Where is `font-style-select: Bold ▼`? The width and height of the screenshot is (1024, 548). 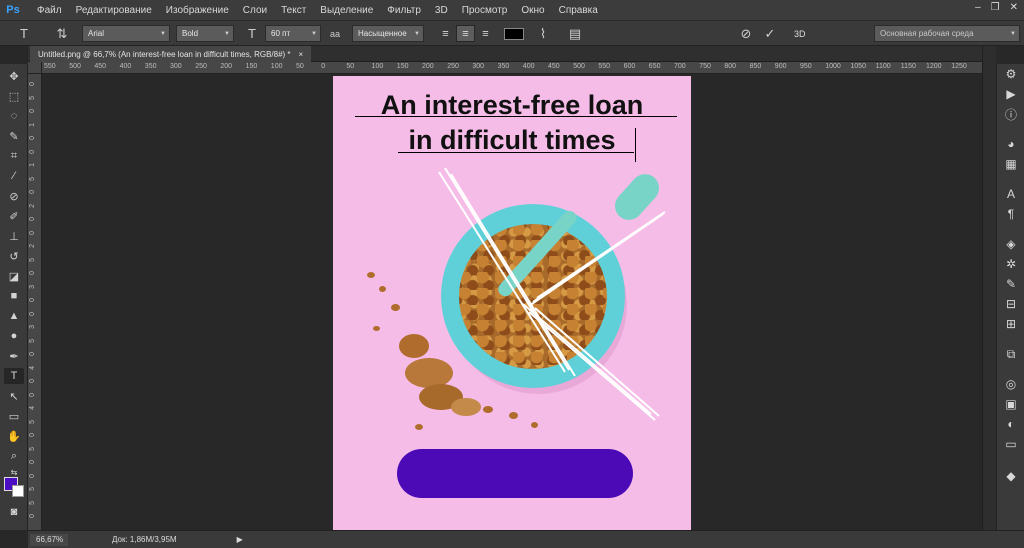 font-style-select: Bold ▼ is located at coordinates (205, 33).